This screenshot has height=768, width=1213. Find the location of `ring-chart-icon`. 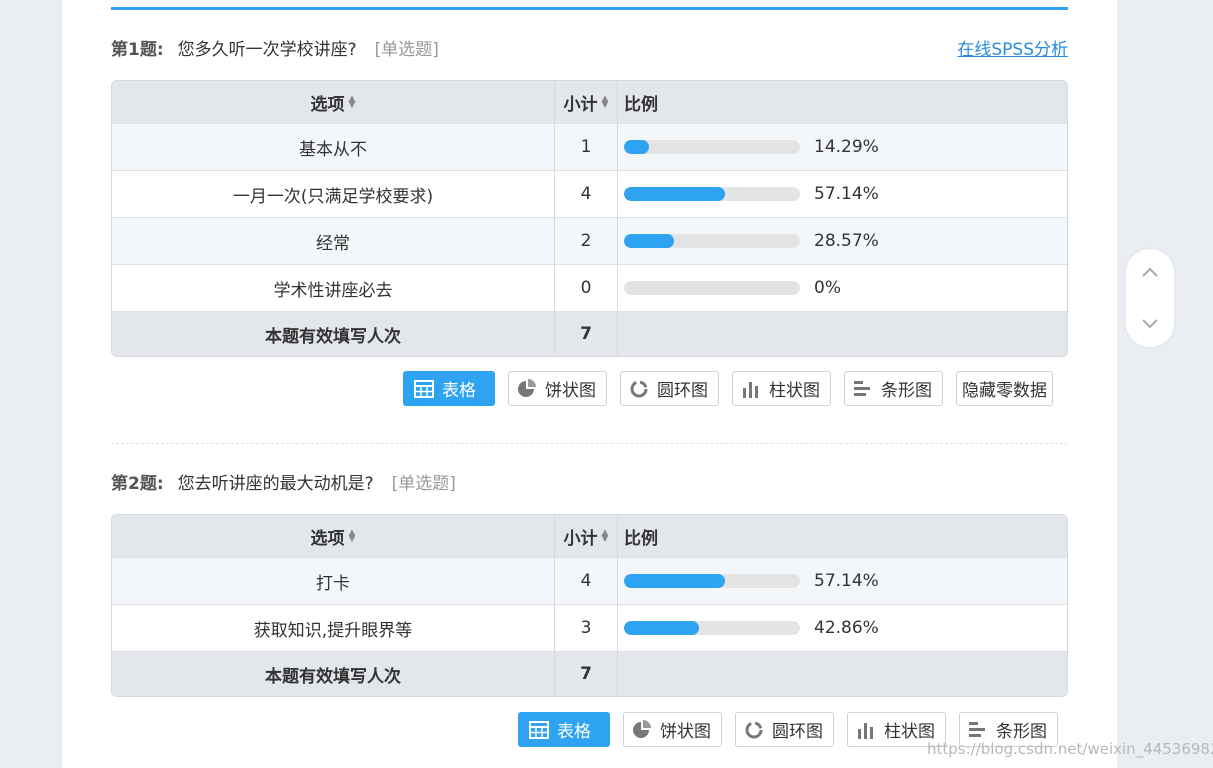

ring-chart-icon is located at coordinates (639, 389).